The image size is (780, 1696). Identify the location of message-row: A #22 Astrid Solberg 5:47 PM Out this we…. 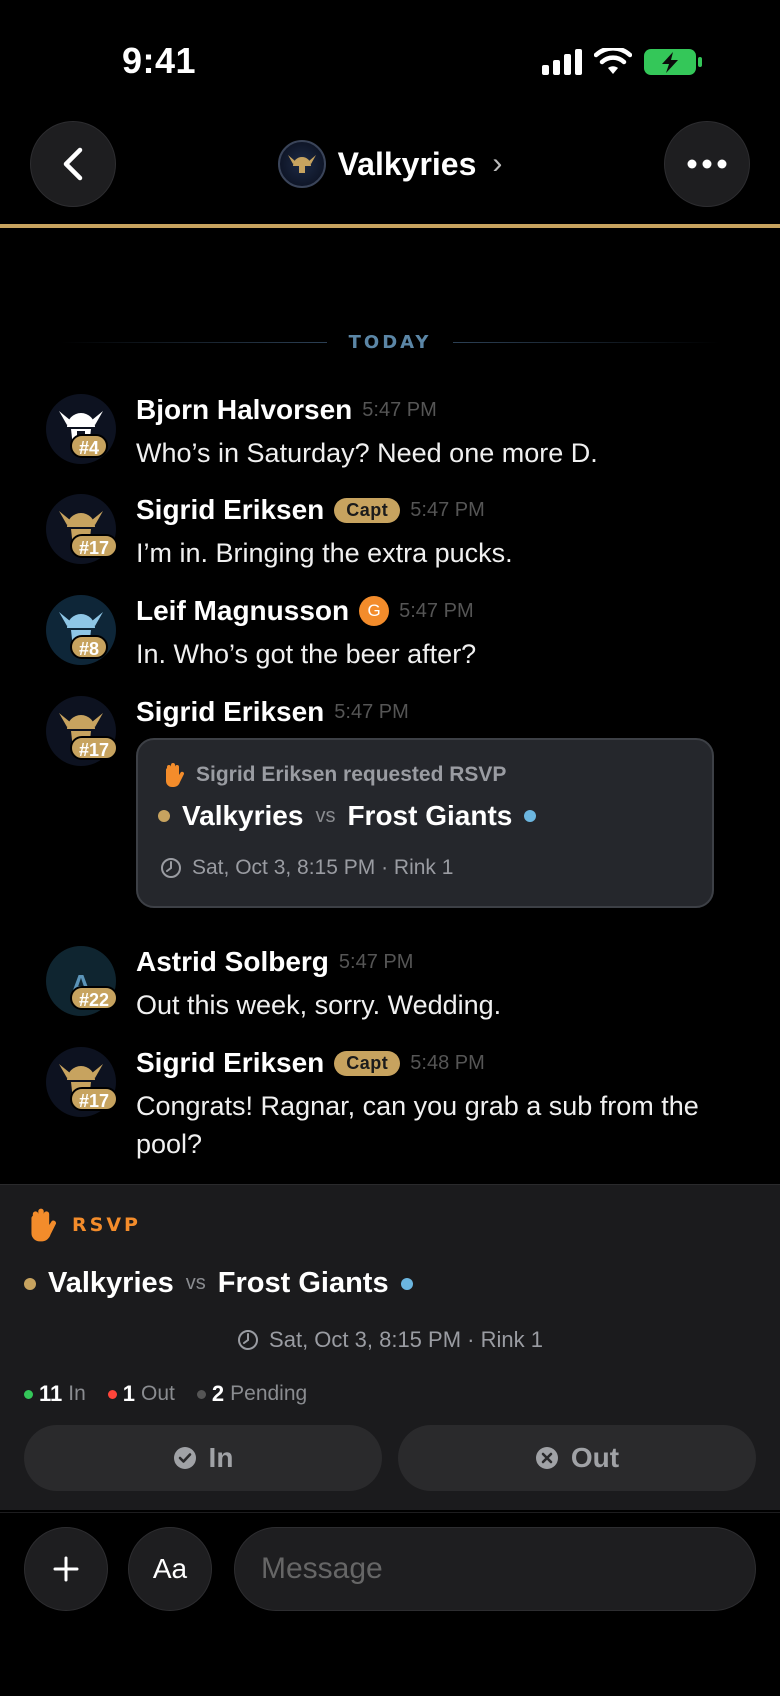
(396, 986).